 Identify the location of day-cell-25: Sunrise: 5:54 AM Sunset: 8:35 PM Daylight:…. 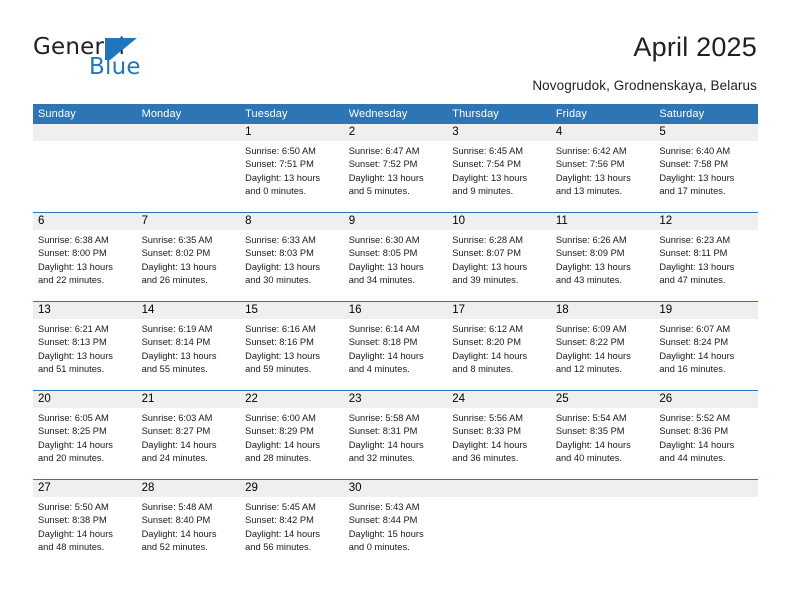
(603, 443).